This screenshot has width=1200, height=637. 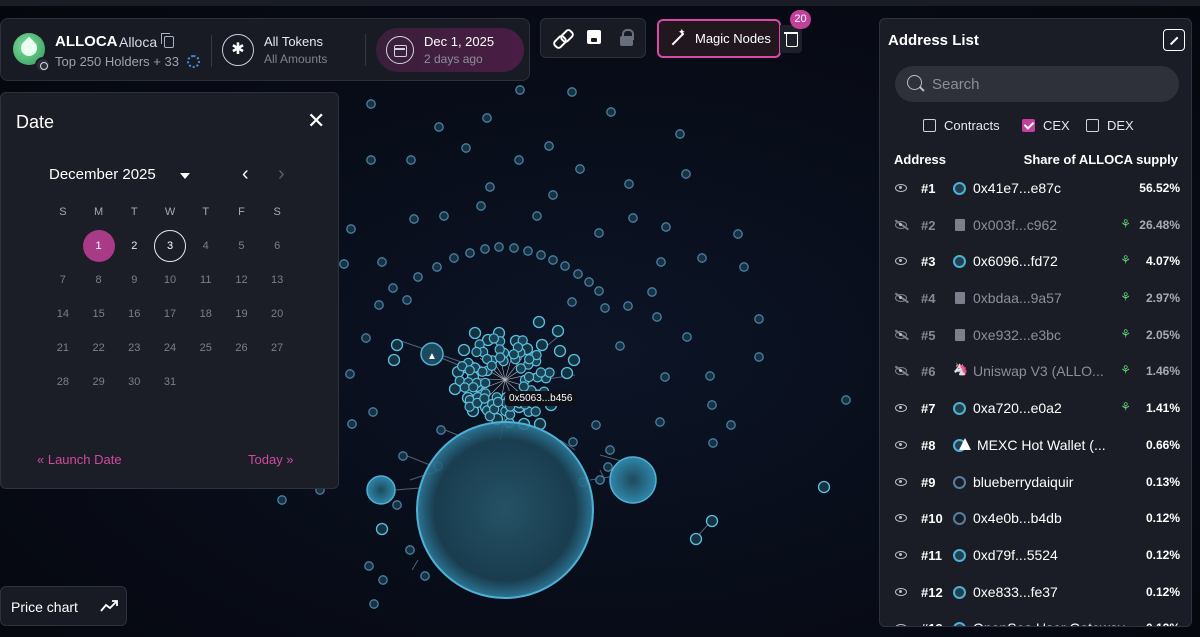 What do you see at coordinates (381, 490) in the screenshot?
I see `holder-node-small` at bounding box center [381, 490].